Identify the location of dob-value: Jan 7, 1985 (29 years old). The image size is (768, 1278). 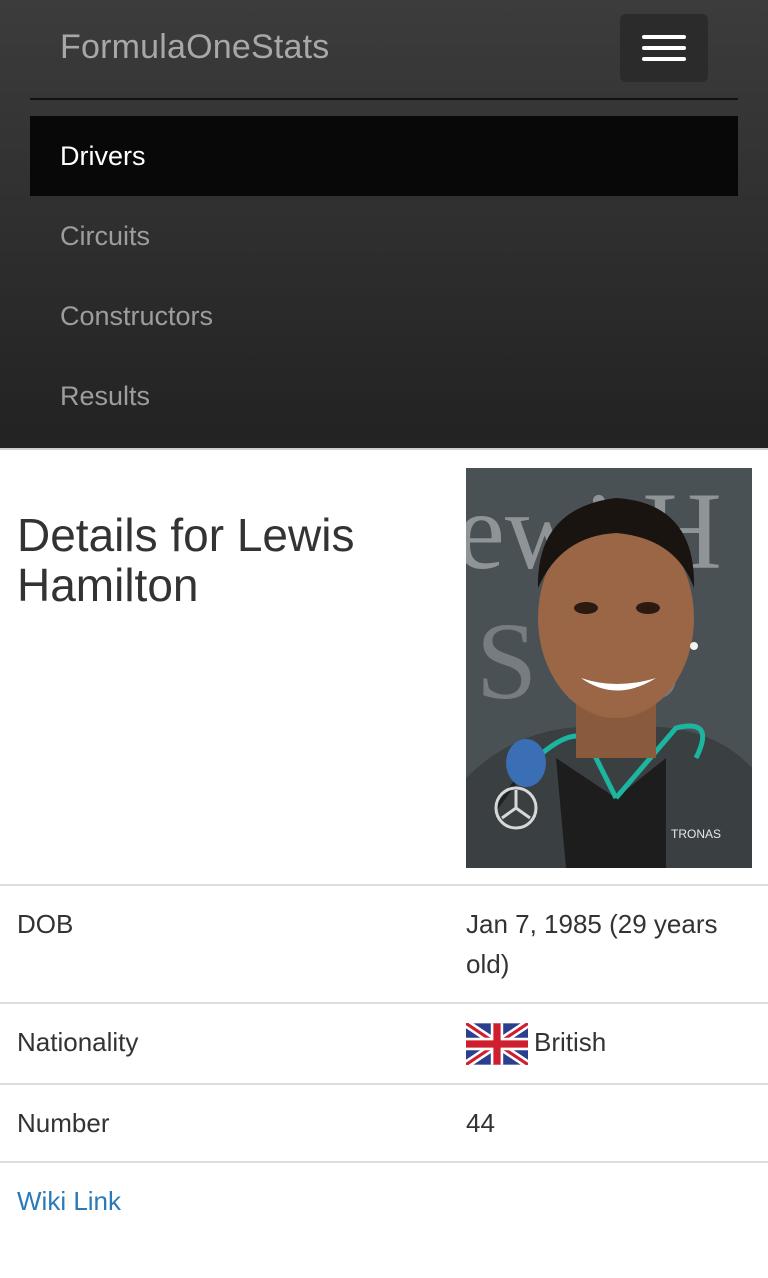
(617, 943).